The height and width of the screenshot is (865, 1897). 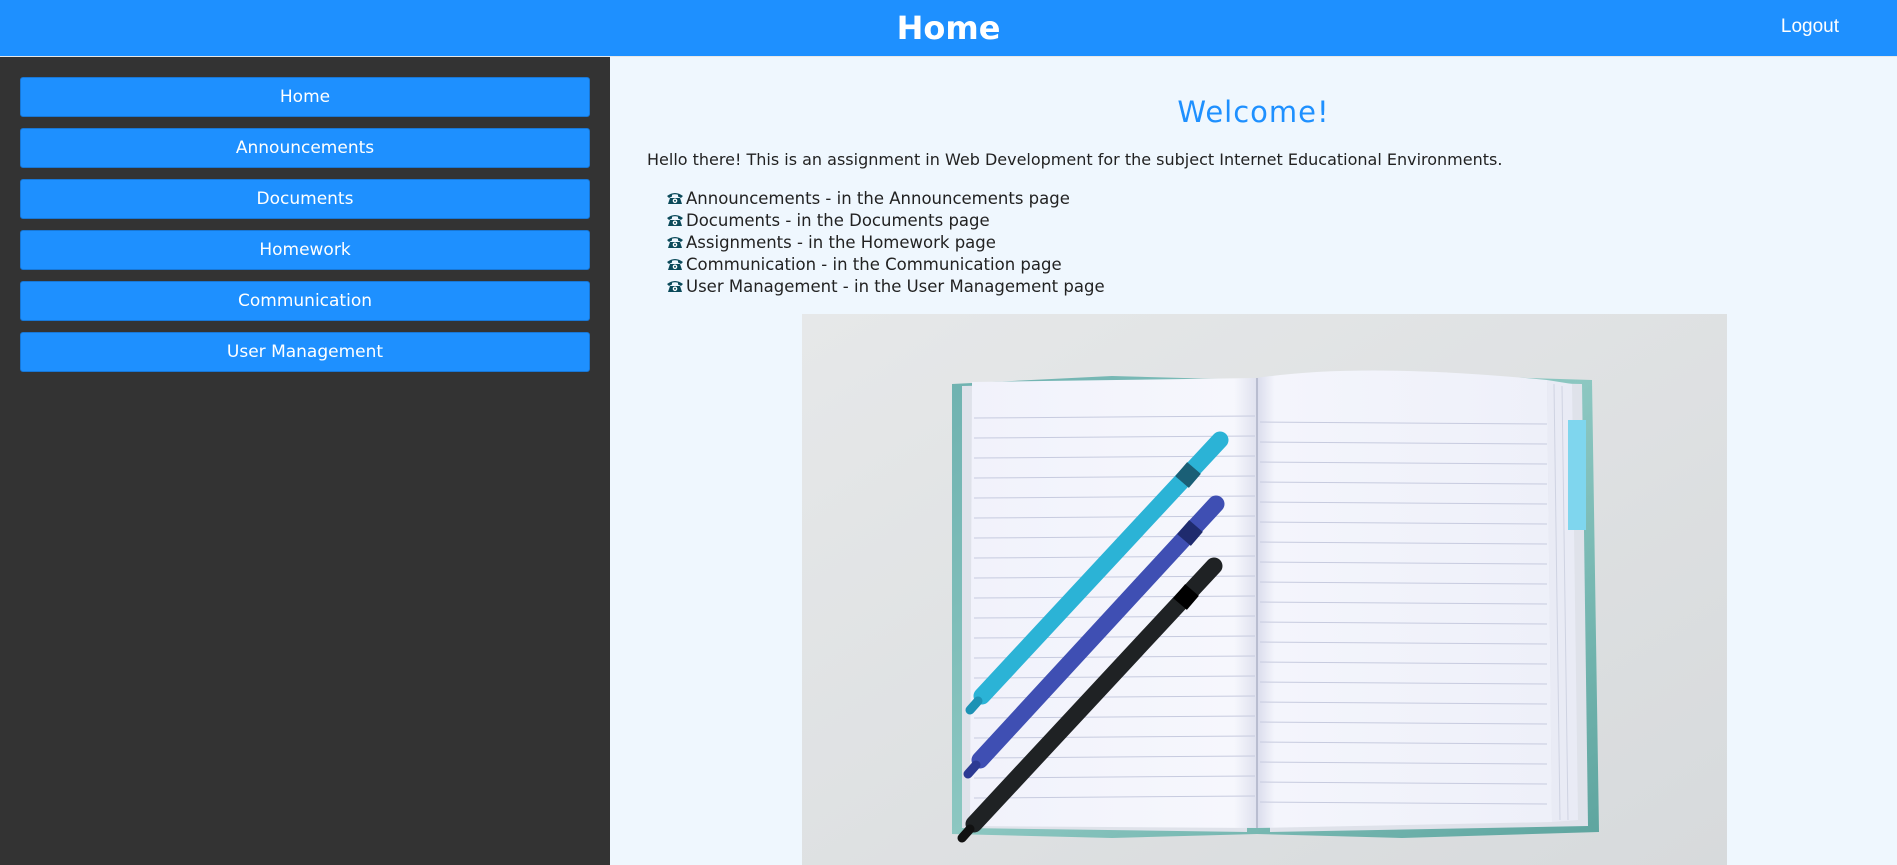 I want to click on sidebar-item-home: Home, so click(x=305, y=97).